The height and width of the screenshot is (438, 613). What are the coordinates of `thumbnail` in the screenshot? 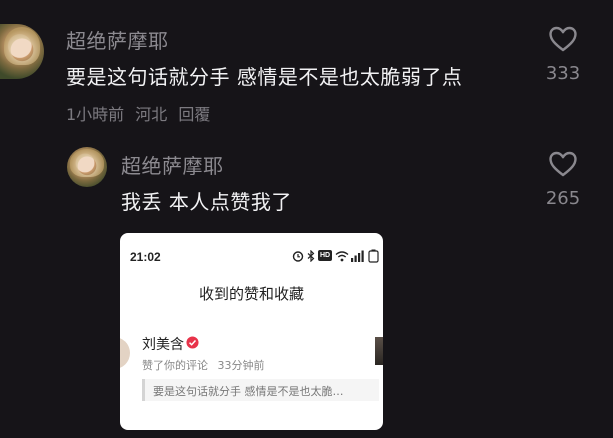 It's located at (379, 351).